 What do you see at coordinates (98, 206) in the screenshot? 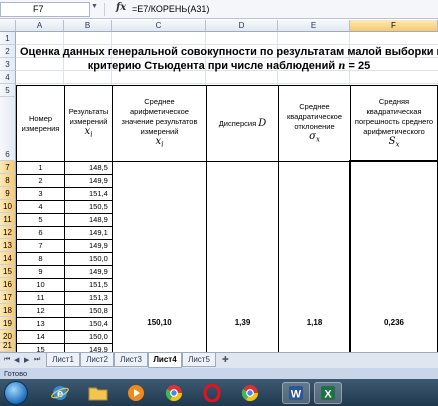
I see `measurement-value: 150,5` at bounding box center [98, 206].